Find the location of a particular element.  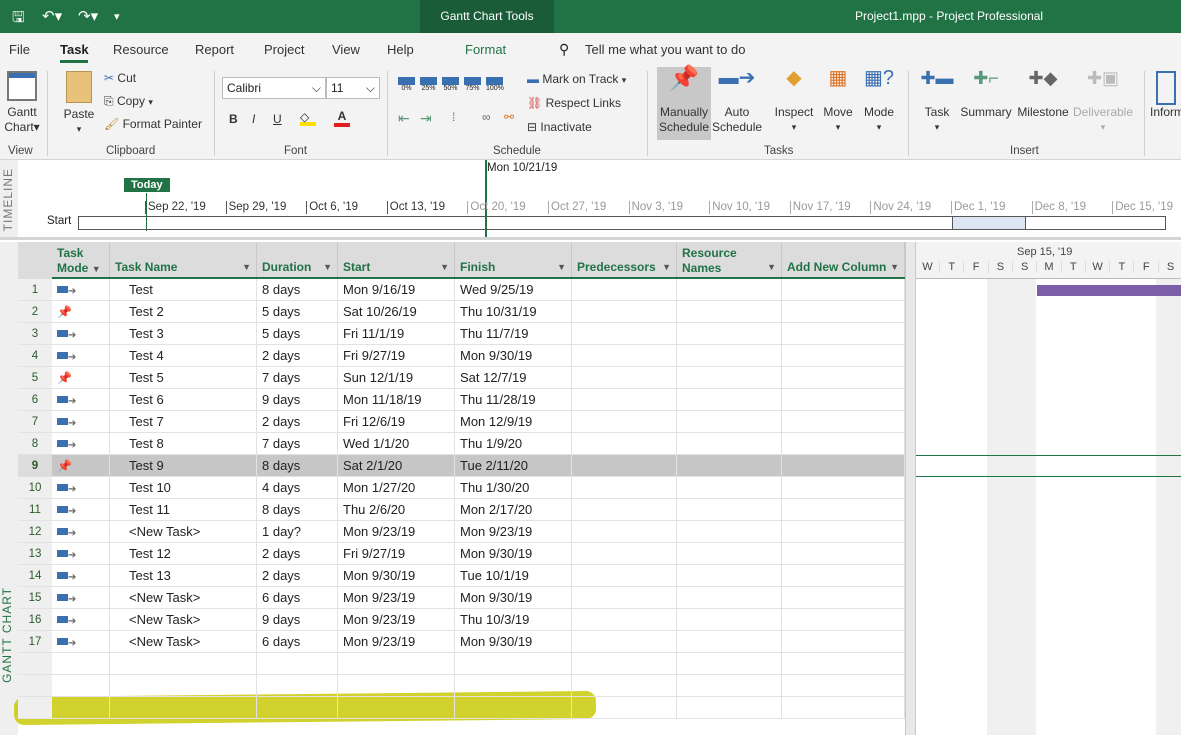

cell-duration: 4 days is located at coordinates (297, 488).